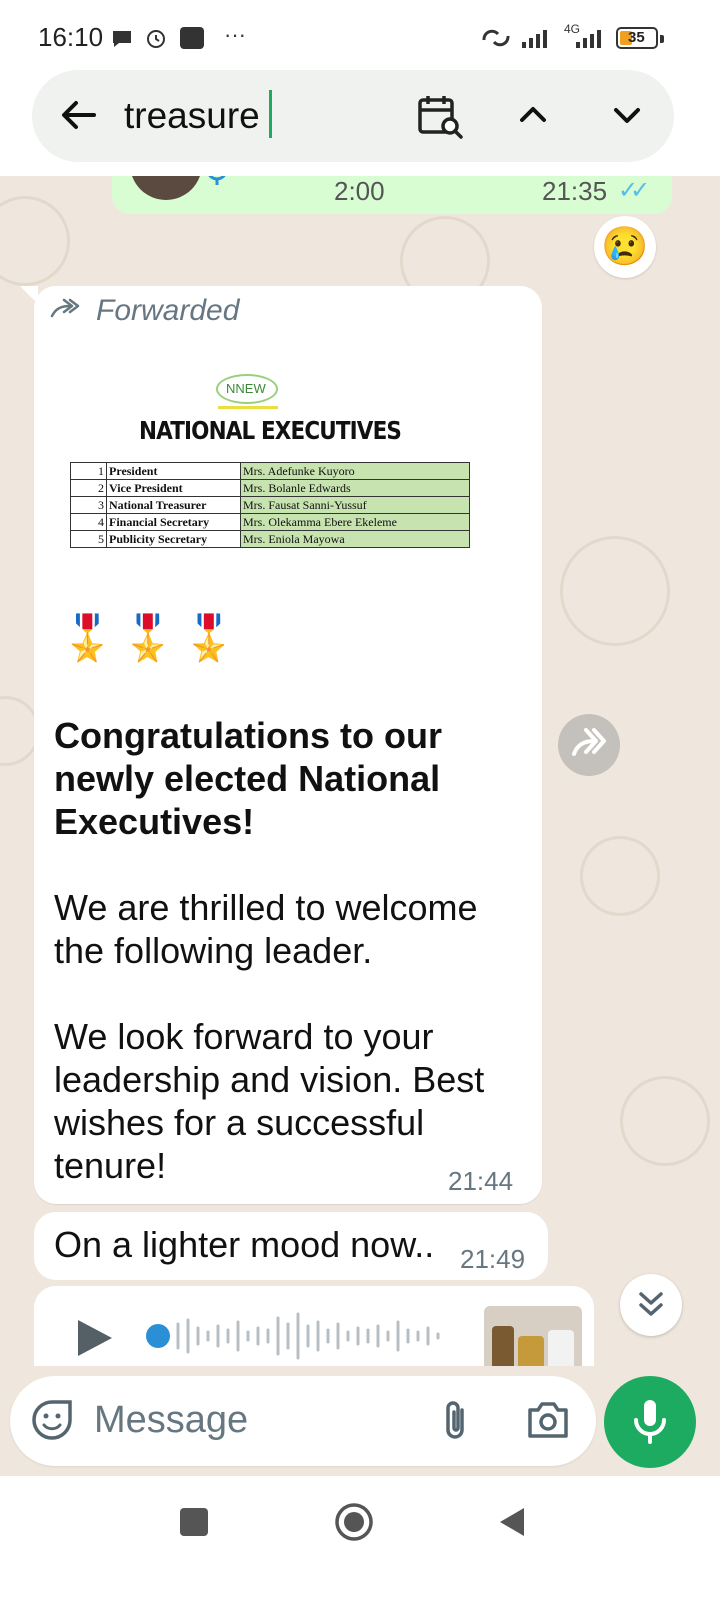 Image resolution: width=720 pixels, height=1600 pixels. I want to click on voice-record-button, so click(650, 1422).